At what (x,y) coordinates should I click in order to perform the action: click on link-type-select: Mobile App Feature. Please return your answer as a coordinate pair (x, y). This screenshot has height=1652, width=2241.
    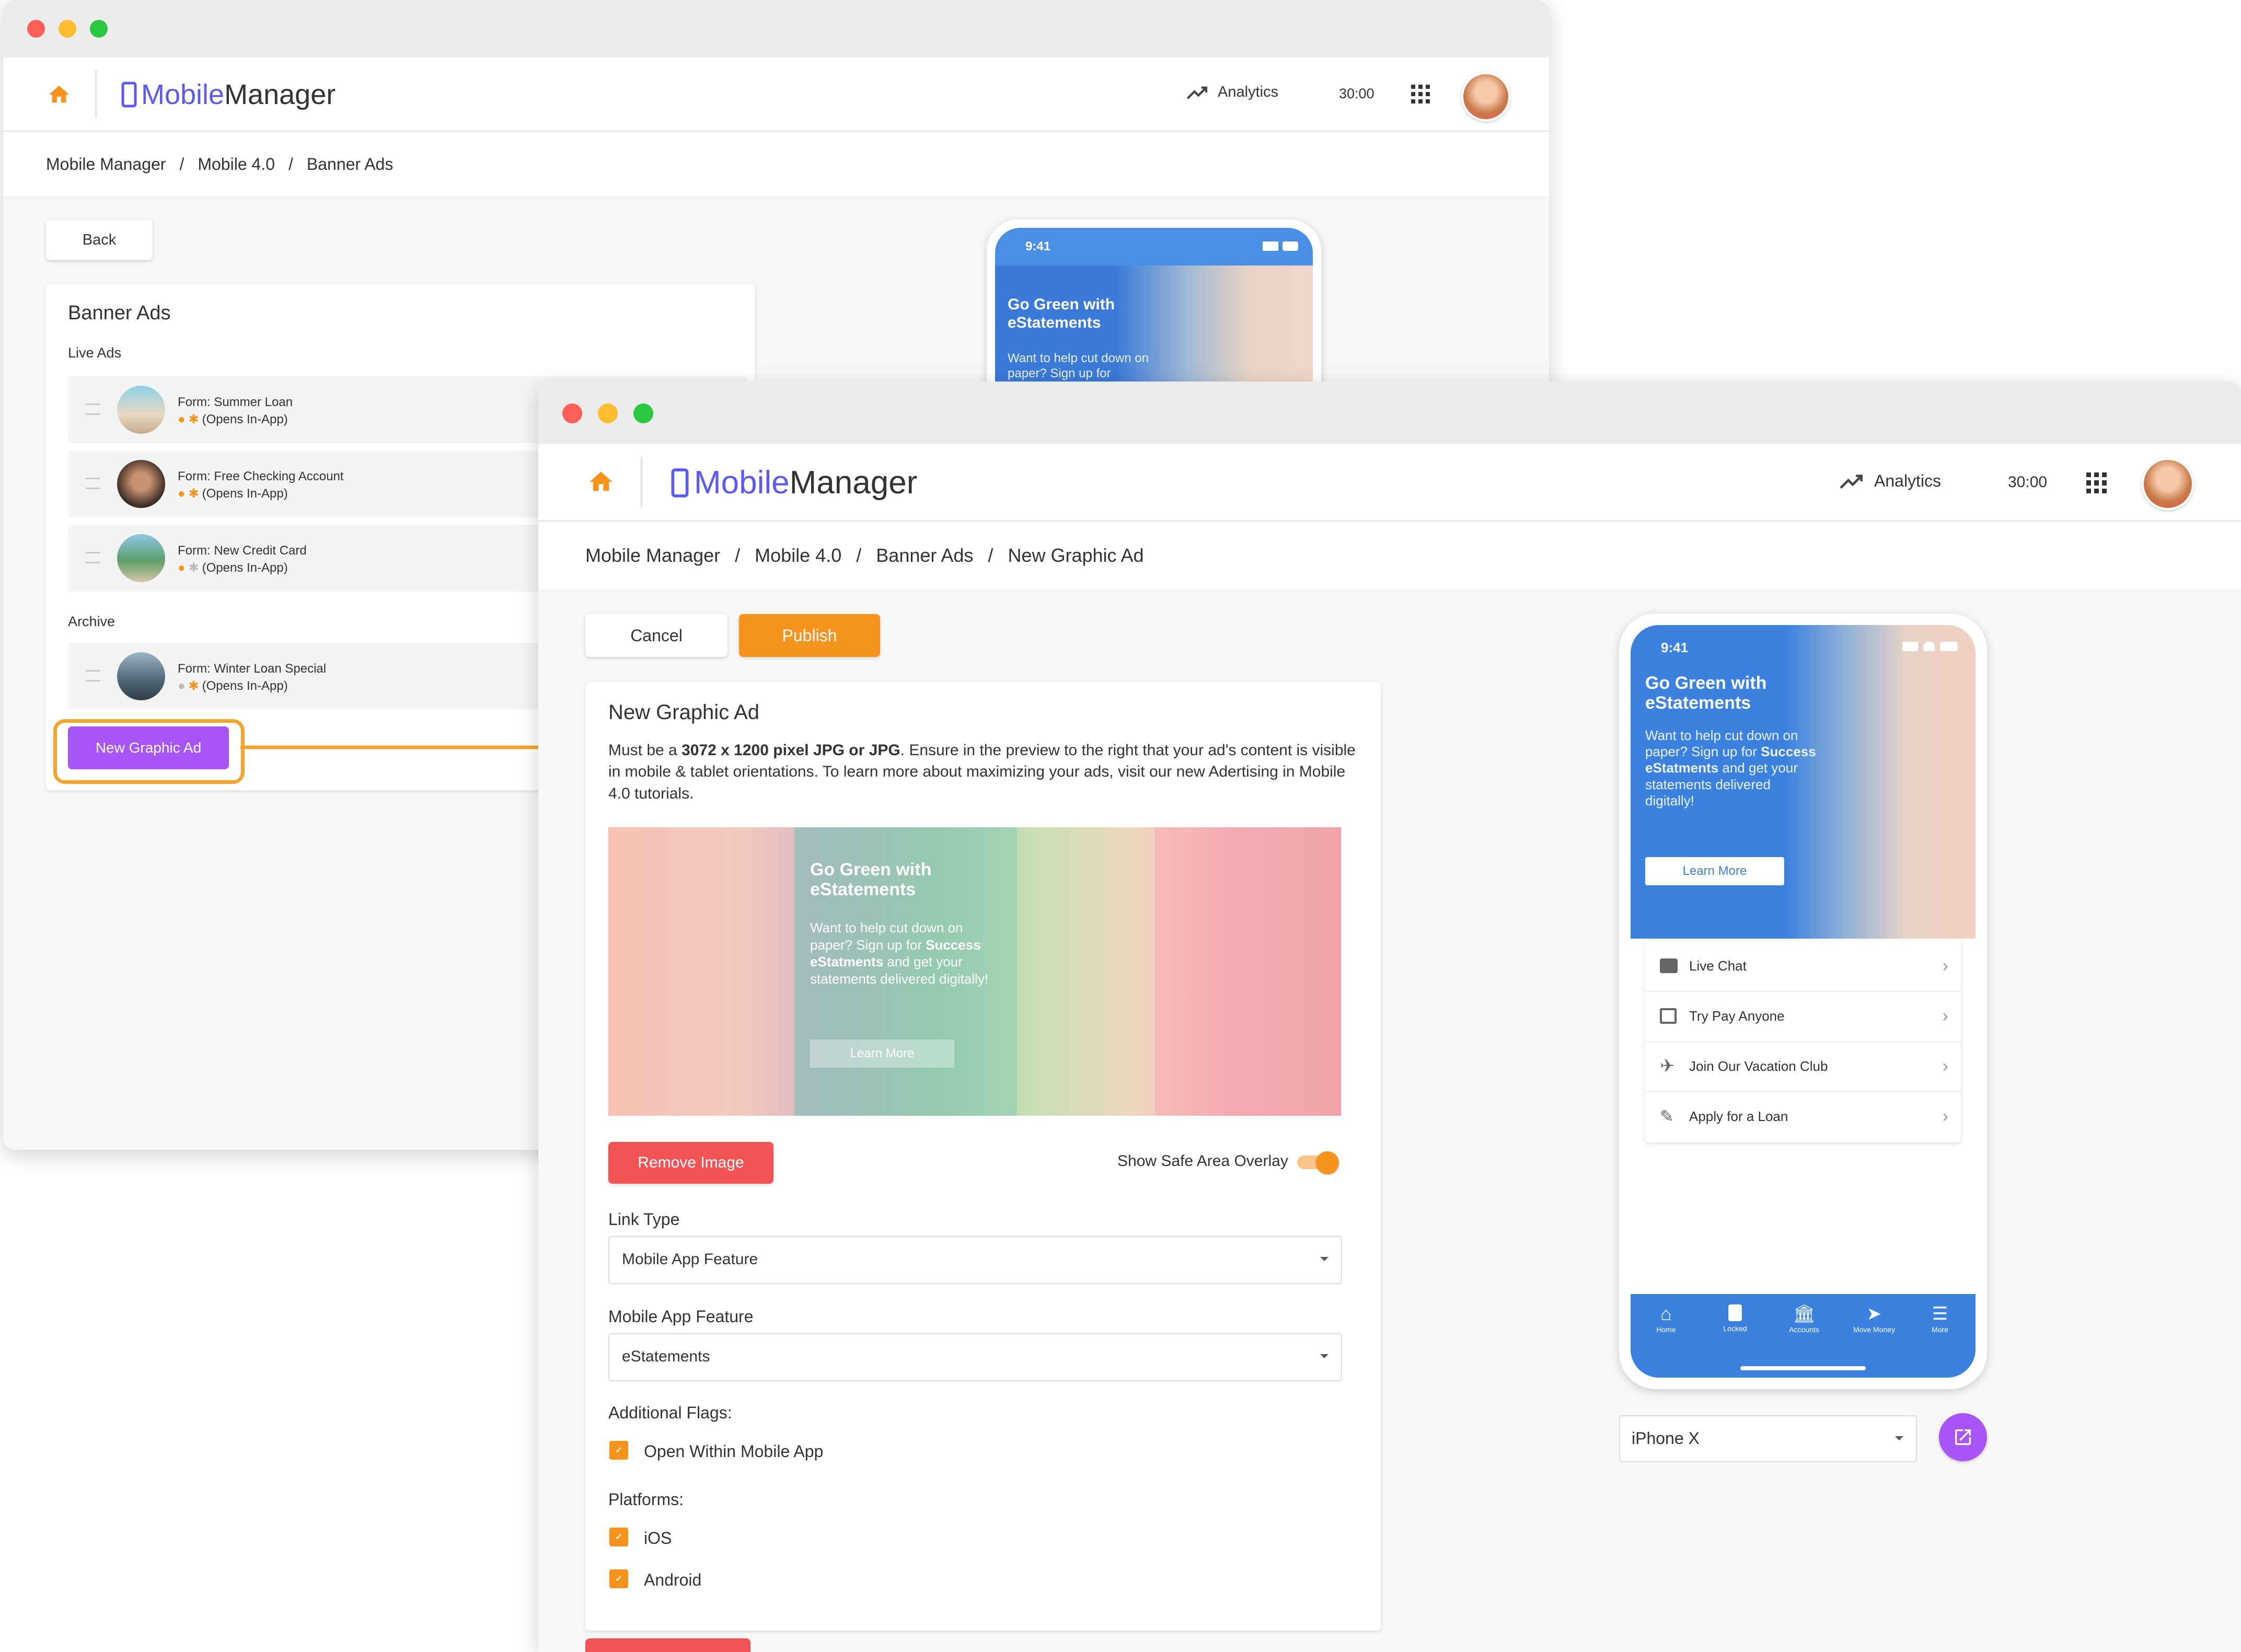
    Looking at the image, I should click on (975, 1260).